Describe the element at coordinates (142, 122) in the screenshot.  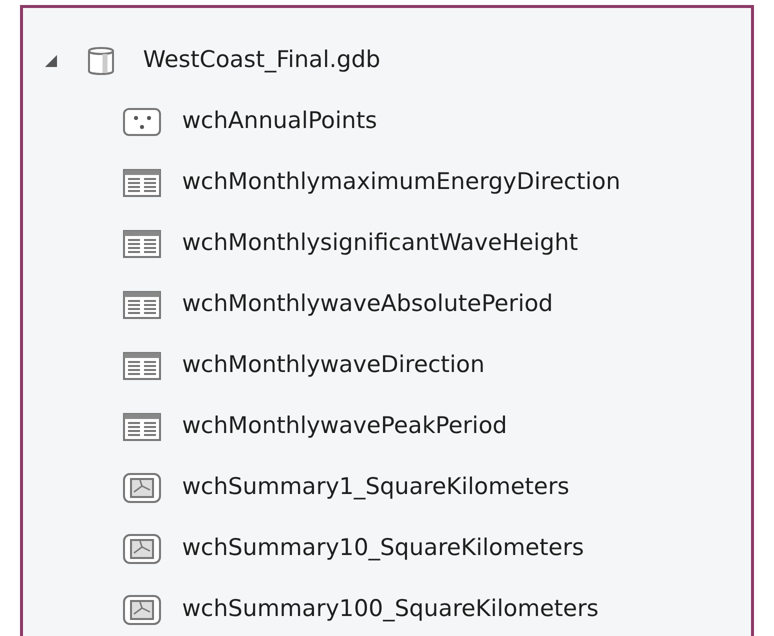
I see `point-layer-icon` at that location.